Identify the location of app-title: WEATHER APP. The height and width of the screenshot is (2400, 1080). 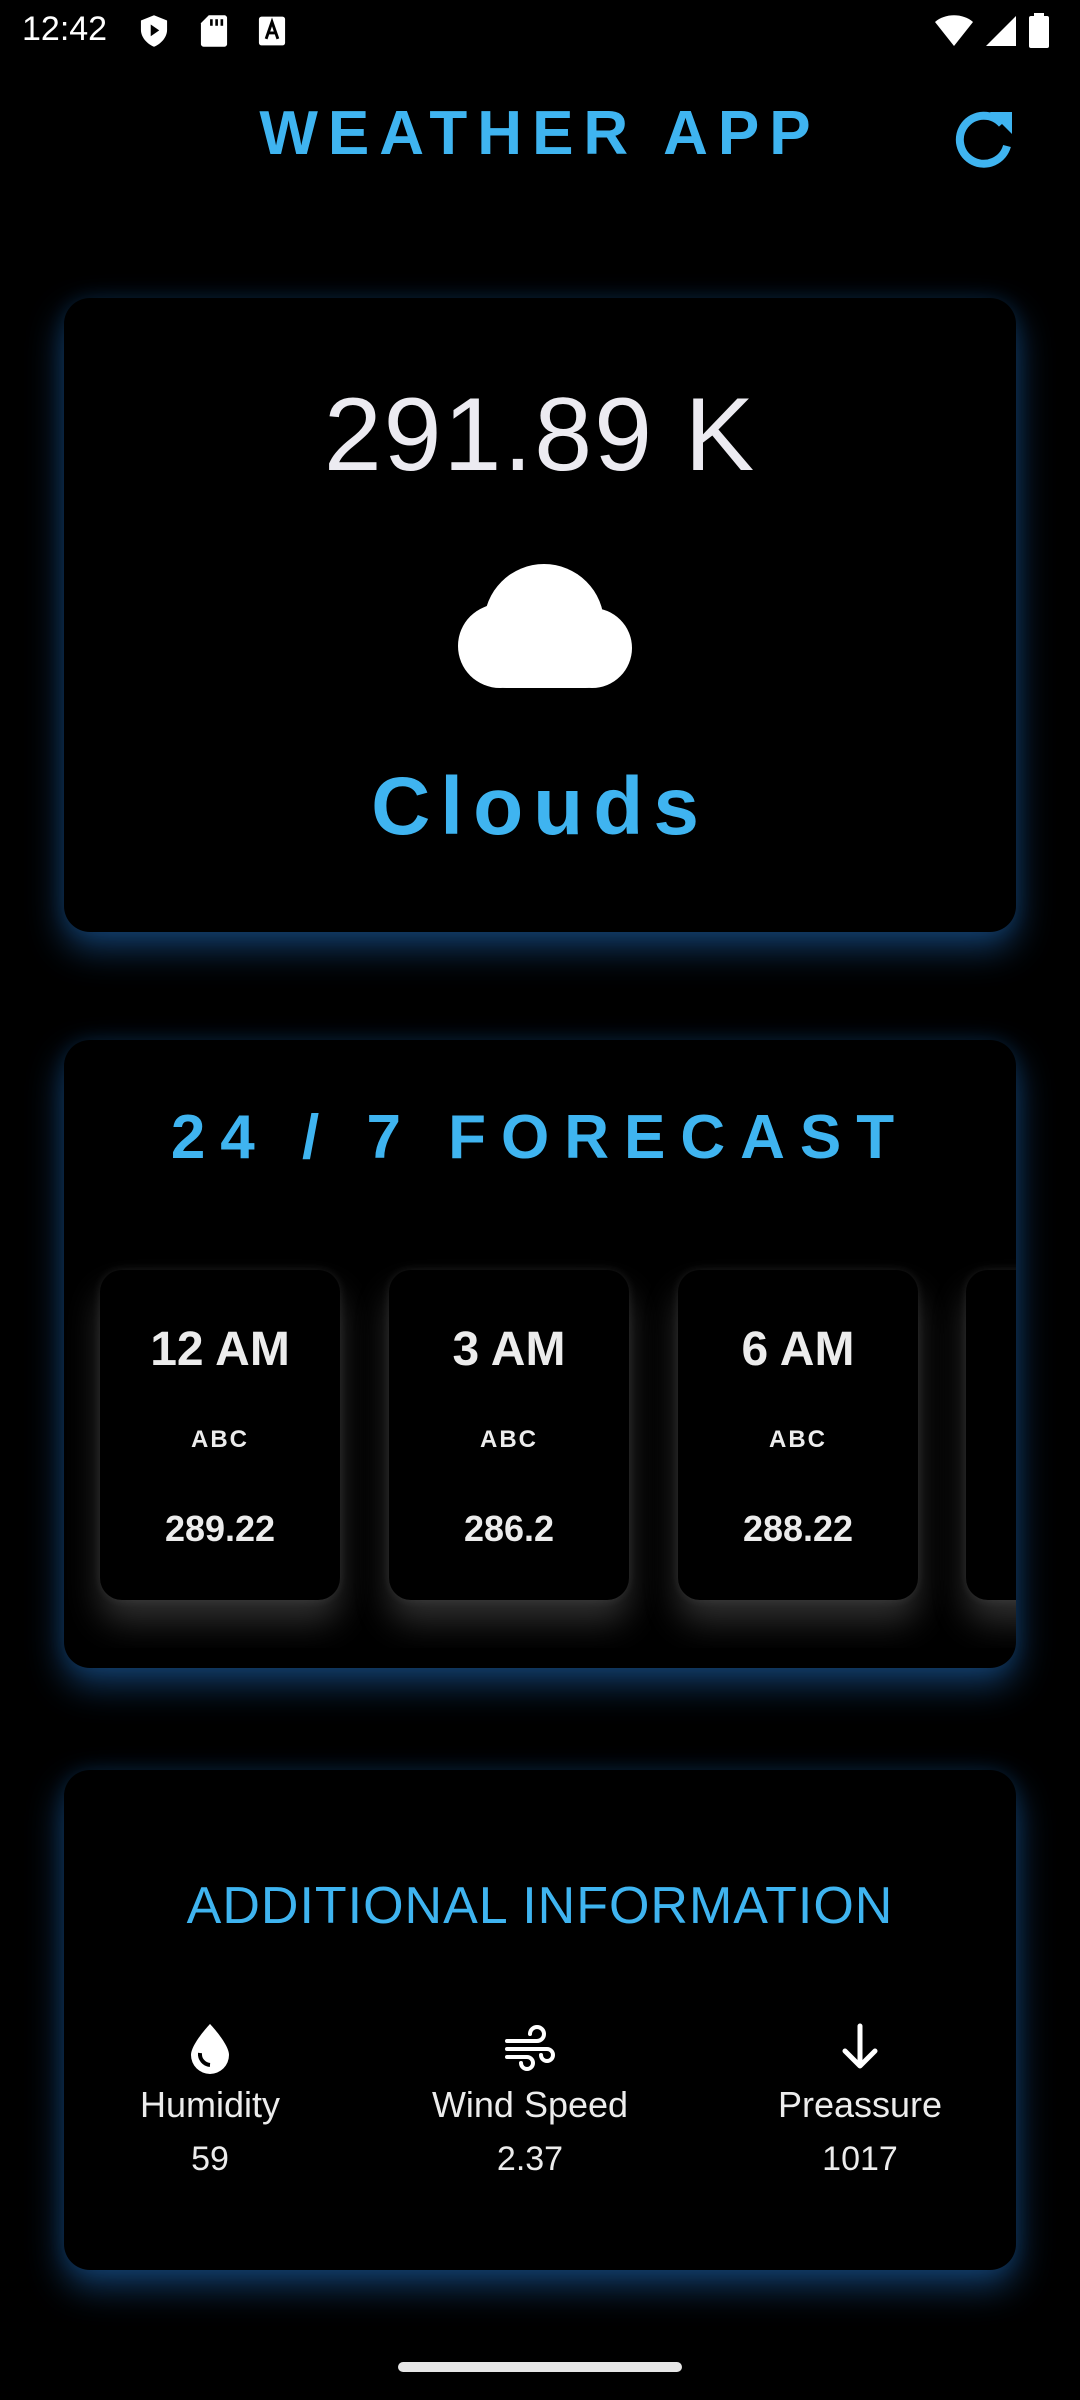
(540, 133).